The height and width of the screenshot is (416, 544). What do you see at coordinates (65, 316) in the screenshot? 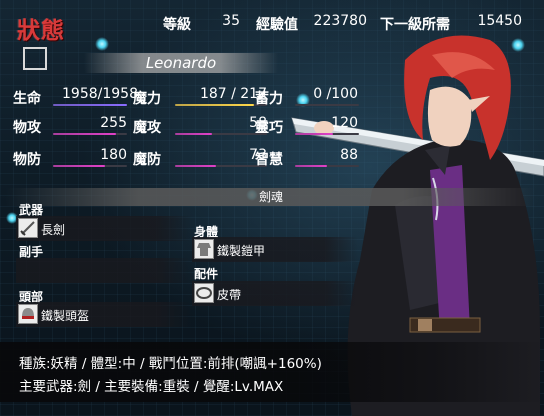
I see `head-item: 鐵製頭盔` at bounding box center [65, 316].